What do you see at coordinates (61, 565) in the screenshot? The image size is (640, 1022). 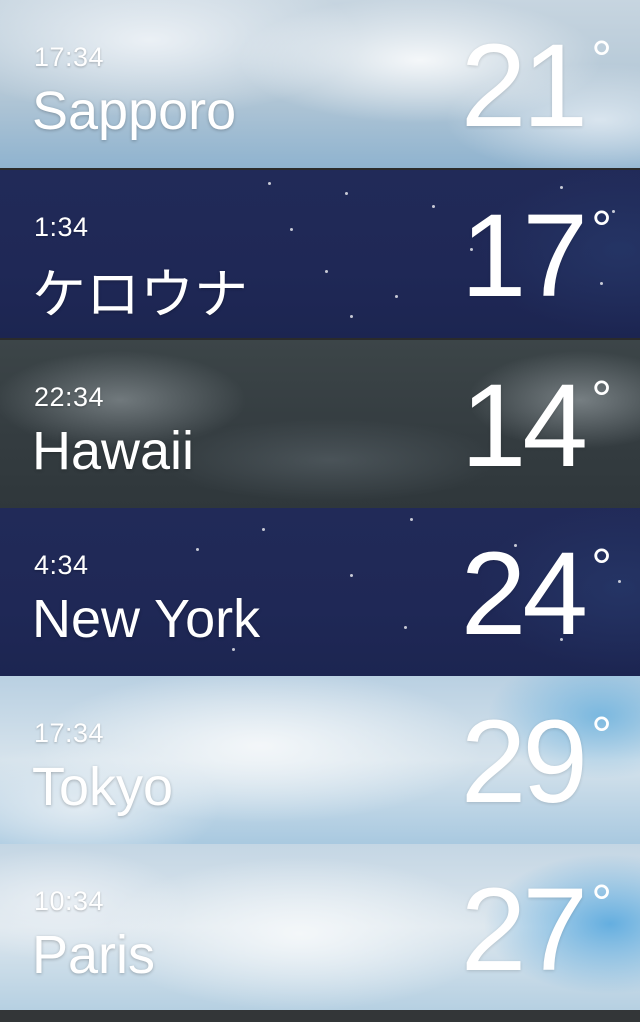 I see `local-time: 4:34` at bounding box center [61, 565].